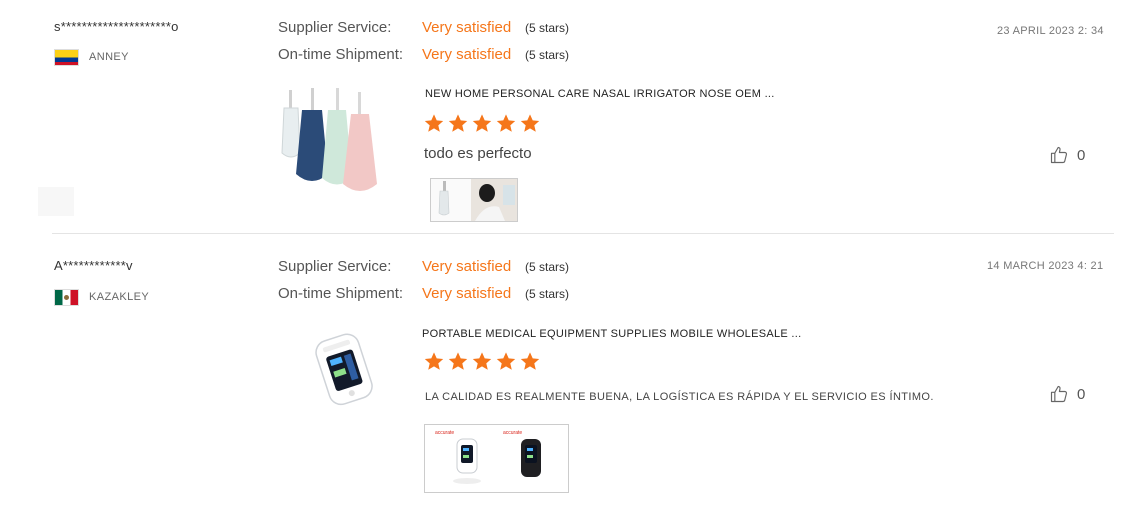 The image size is (1136, 520). I want to click on country-name: KAZAKLEY, so click(119, 297).